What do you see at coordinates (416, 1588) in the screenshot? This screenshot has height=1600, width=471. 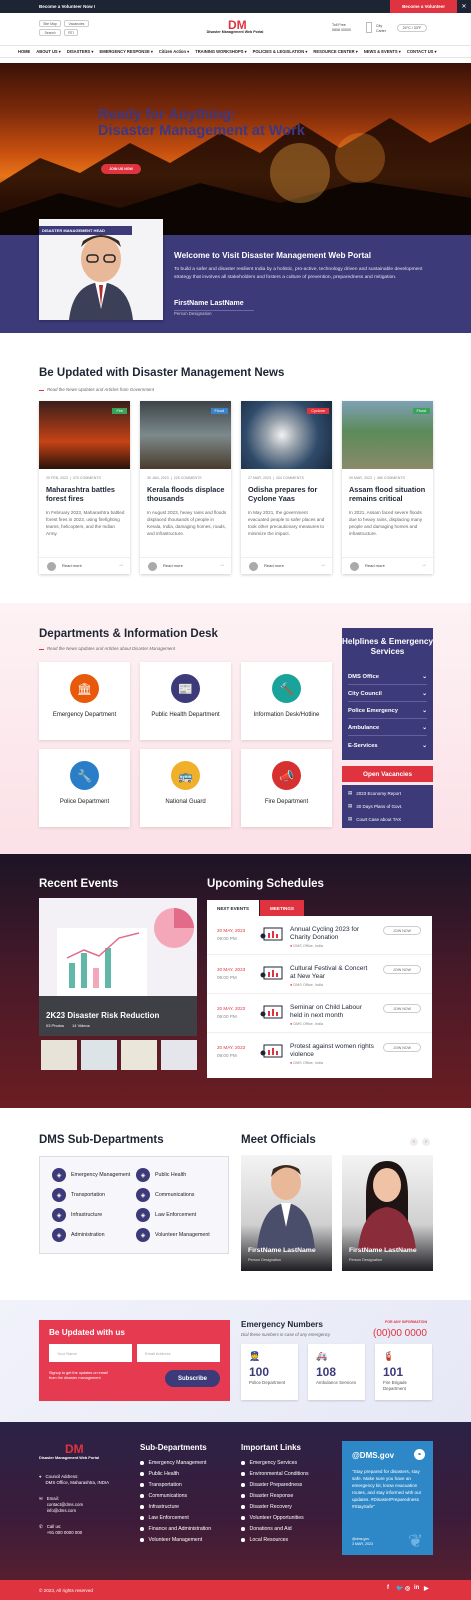 I see `linkedin-icon: in` at bounding box center [416, 1588].